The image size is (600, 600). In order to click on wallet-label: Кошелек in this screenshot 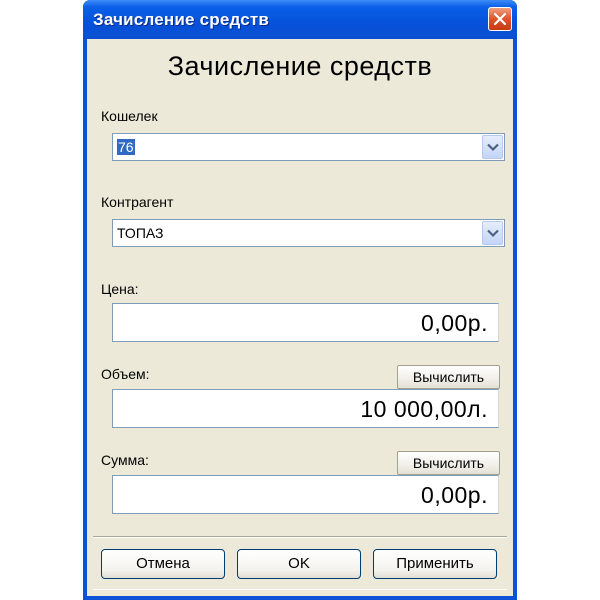, I will do `click(129, 116)`.